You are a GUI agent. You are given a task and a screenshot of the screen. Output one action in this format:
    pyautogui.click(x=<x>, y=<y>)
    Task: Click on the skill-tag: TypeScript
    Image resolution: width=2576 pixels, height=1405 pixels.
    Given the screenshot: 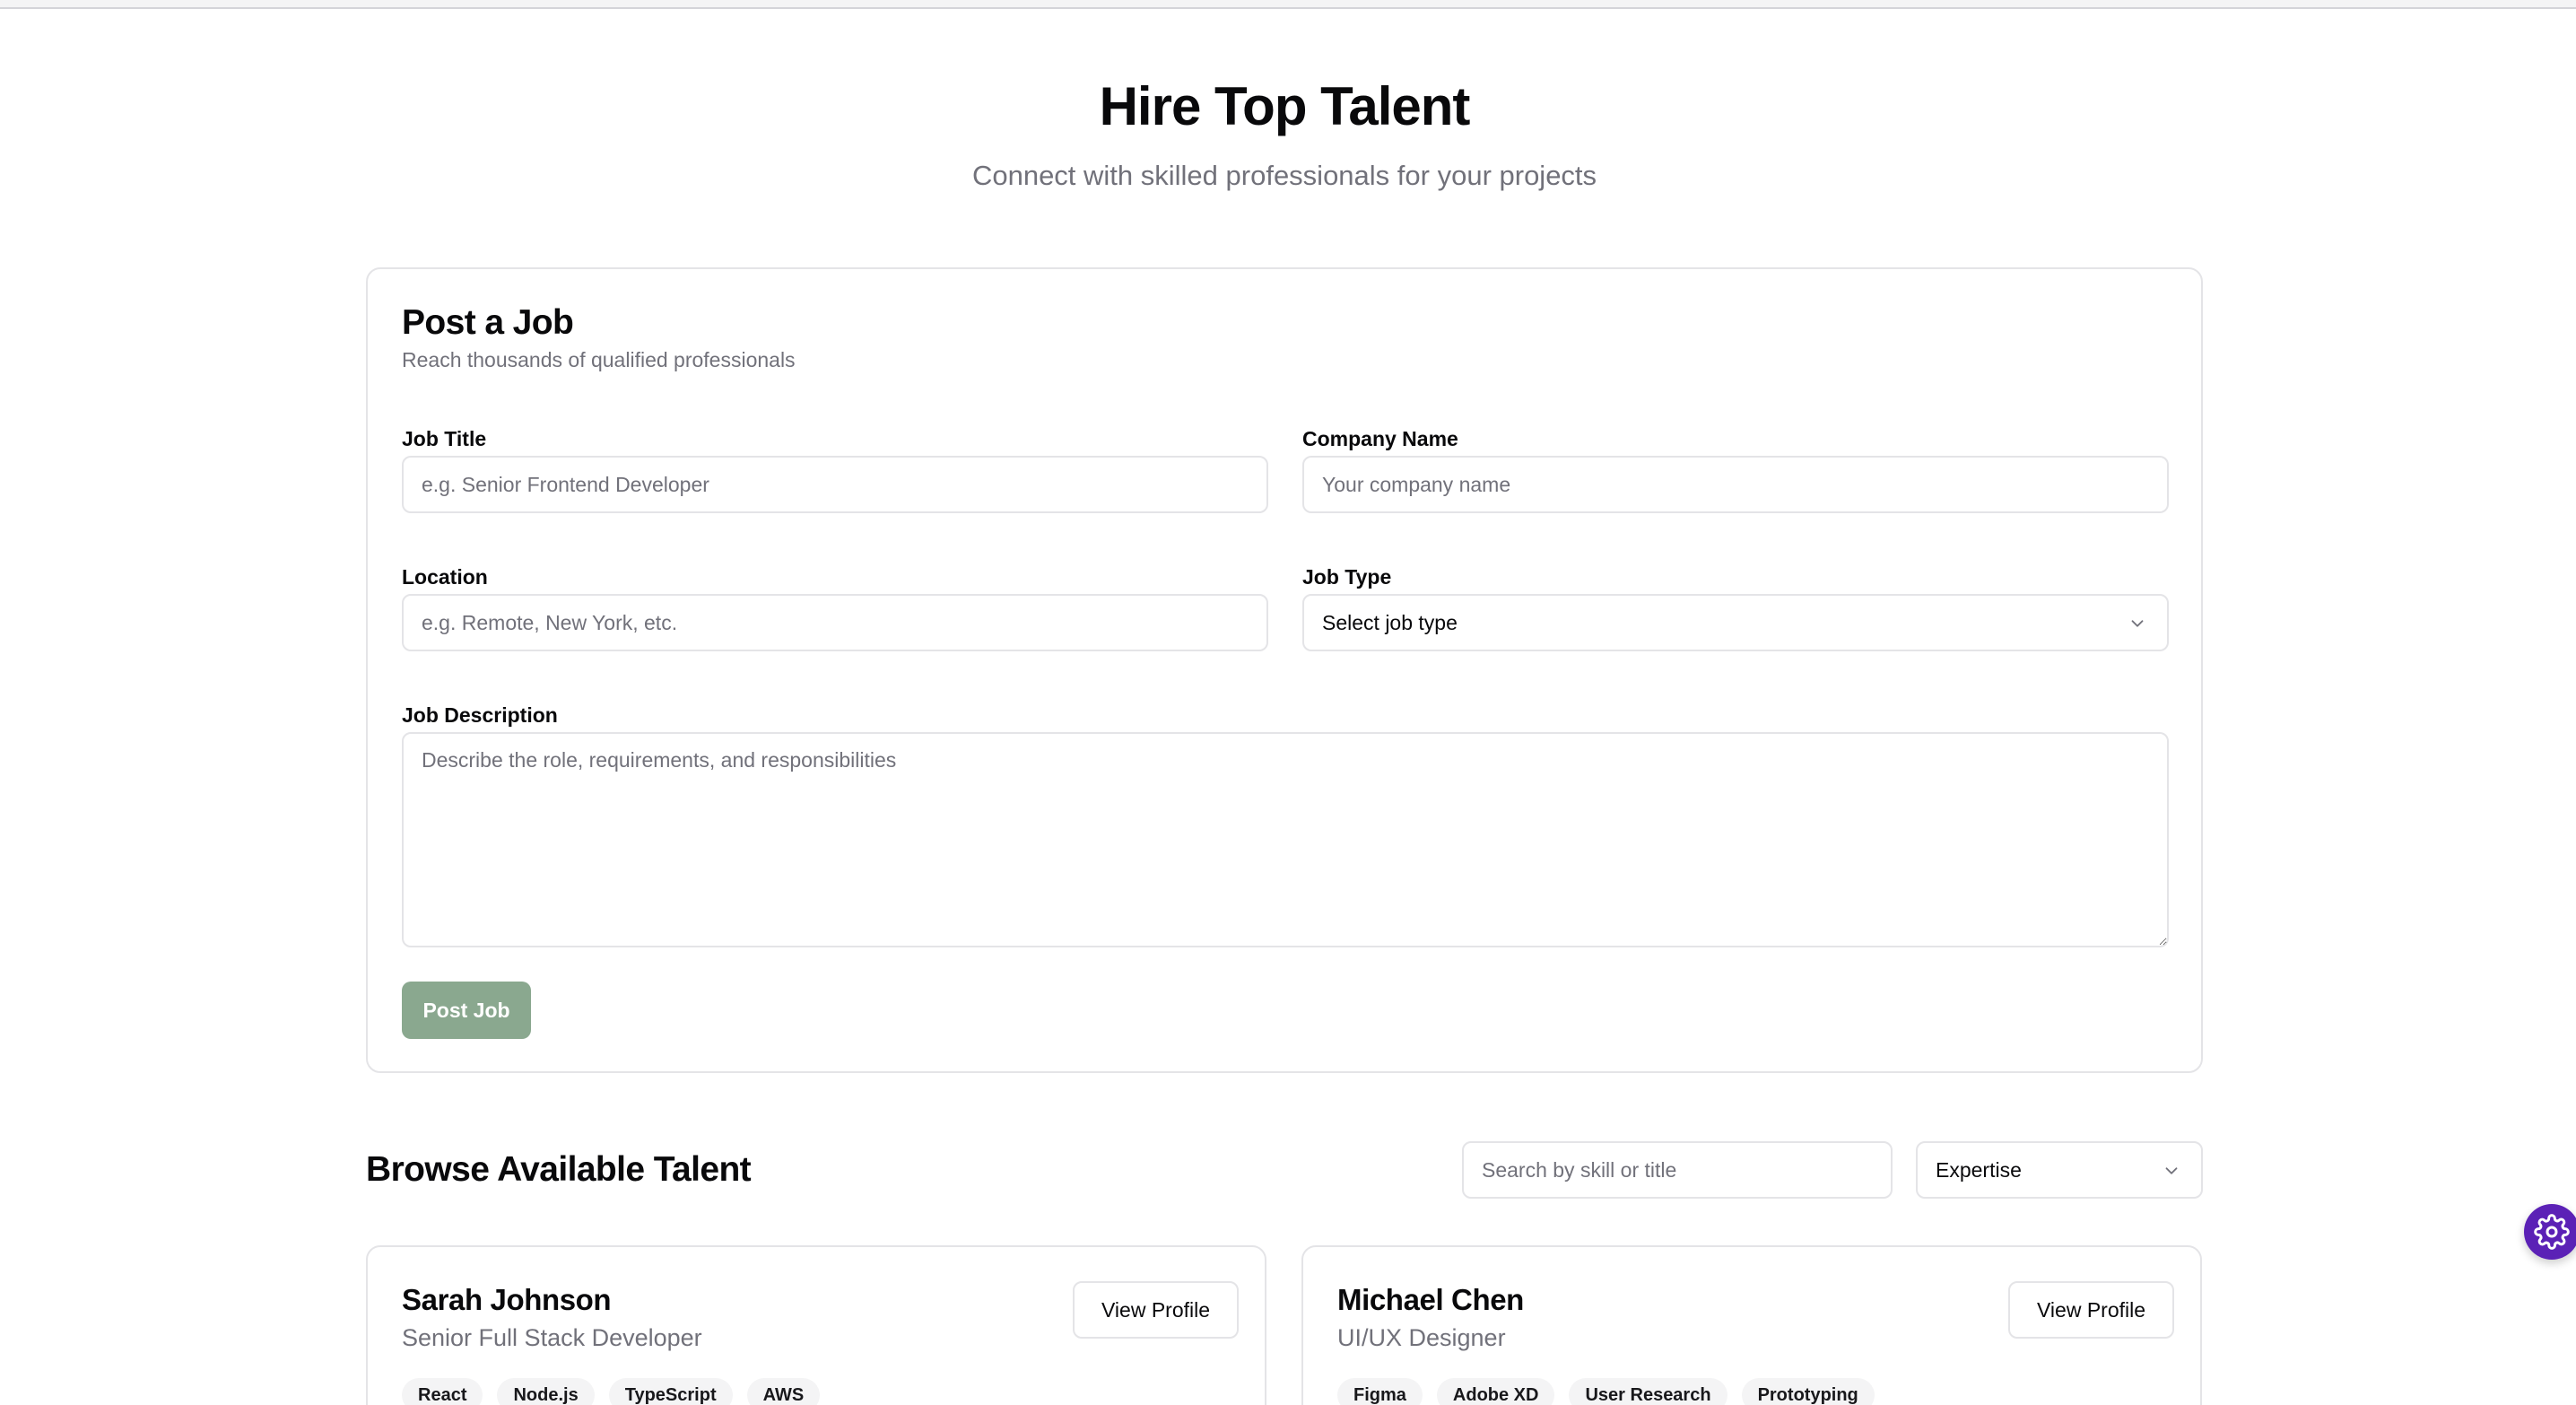 What is the action you would take?
    pyautogui.click(x=670, y=1391)
    